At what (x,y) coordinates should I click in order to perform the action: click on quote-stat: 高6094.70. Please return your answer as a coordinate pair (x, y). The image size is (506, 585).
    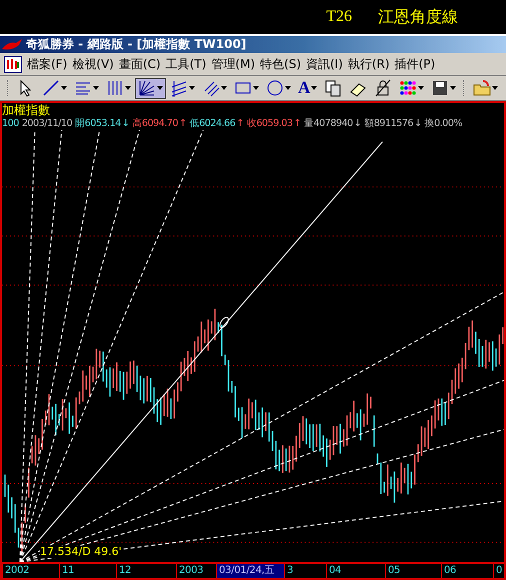
    Looking at the image, I should click on (155, 123).